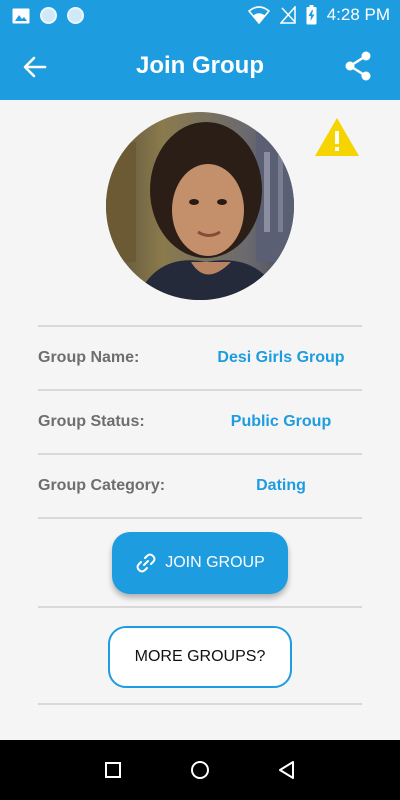 The width and height of the screenshot is (400, 800). I want to click on join-group-button: JOIN GROUP, so click(200, 563).